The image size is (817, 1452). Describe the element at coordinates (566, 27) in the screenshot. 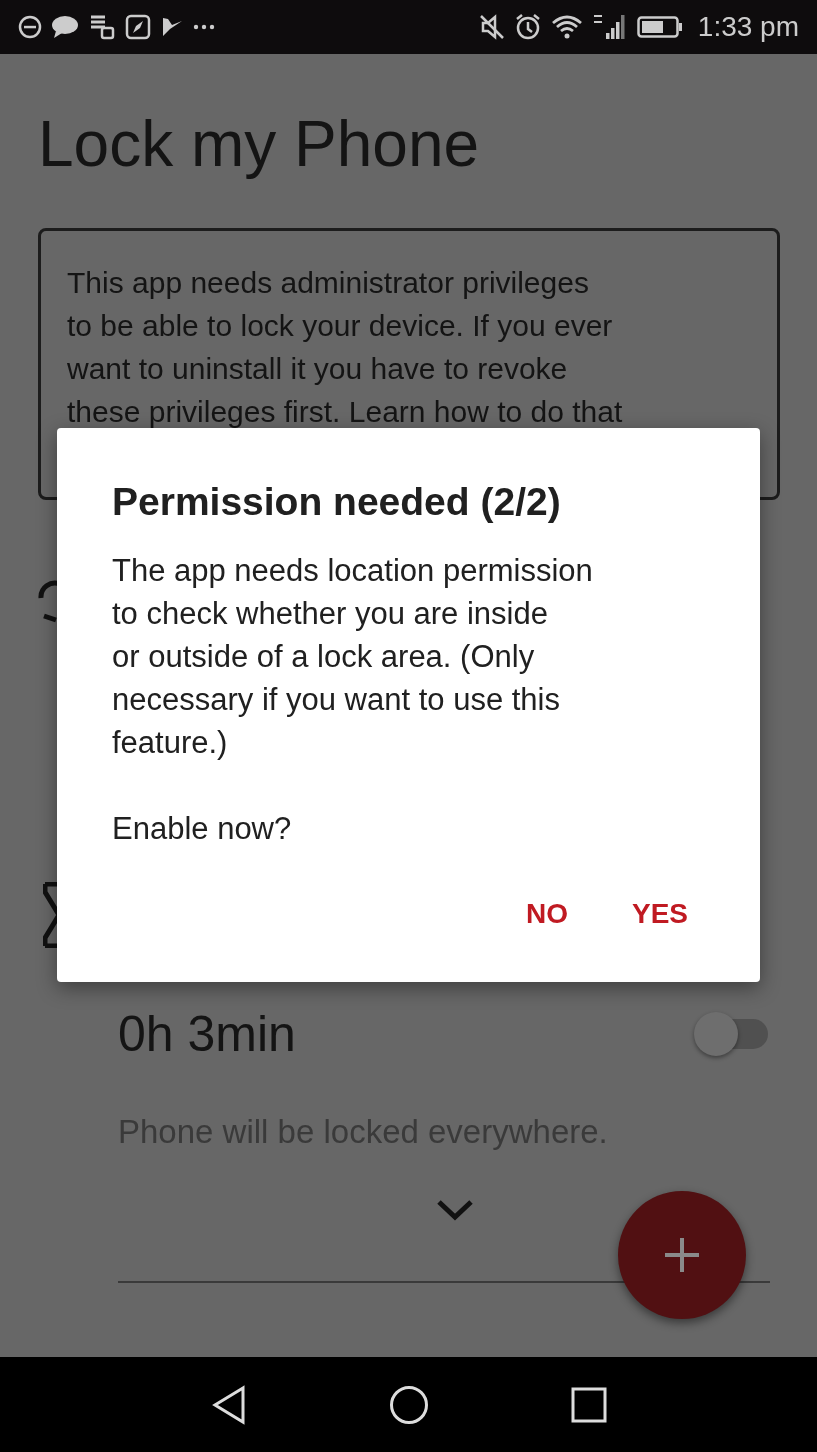

I see `wifi-icon` at that location.